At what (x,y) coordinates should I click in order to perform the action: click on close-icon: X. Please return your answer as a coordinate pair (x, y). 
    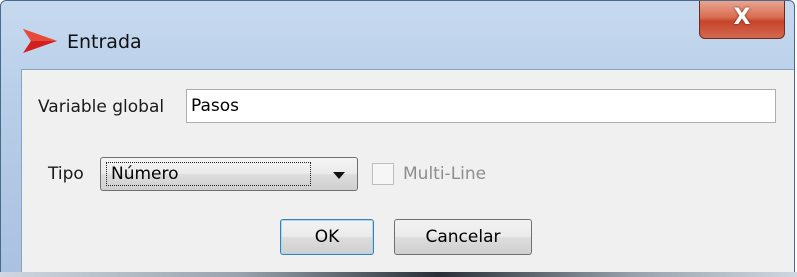
    Looking at the image, I should click on (742, 17).